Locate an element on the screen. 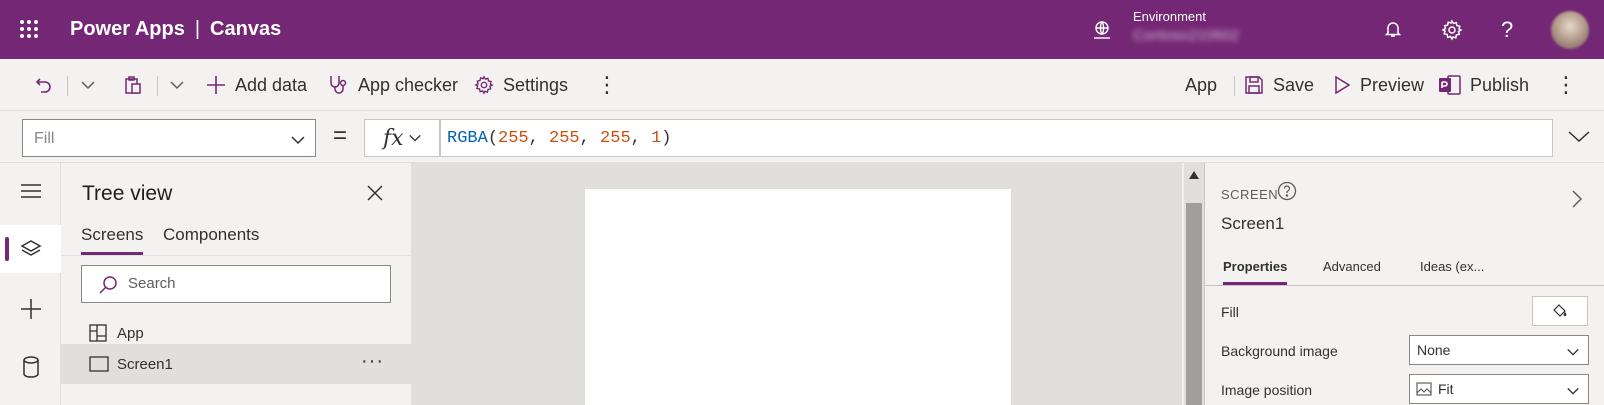 The image size is (1604, 405). database-icon is located at coordinates (31, 367).